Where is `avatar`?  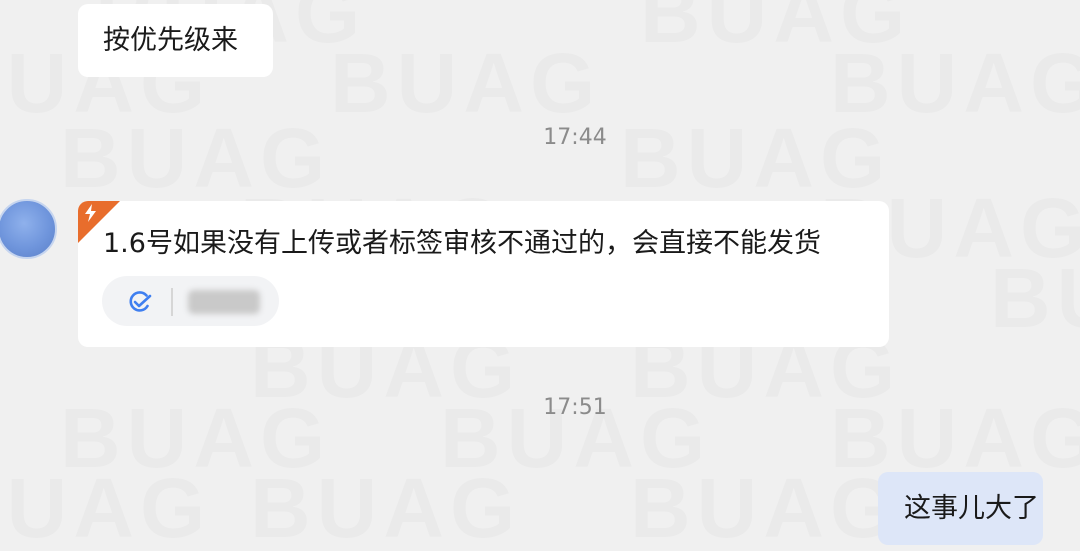 avatar is located at coordinates (28, 229).